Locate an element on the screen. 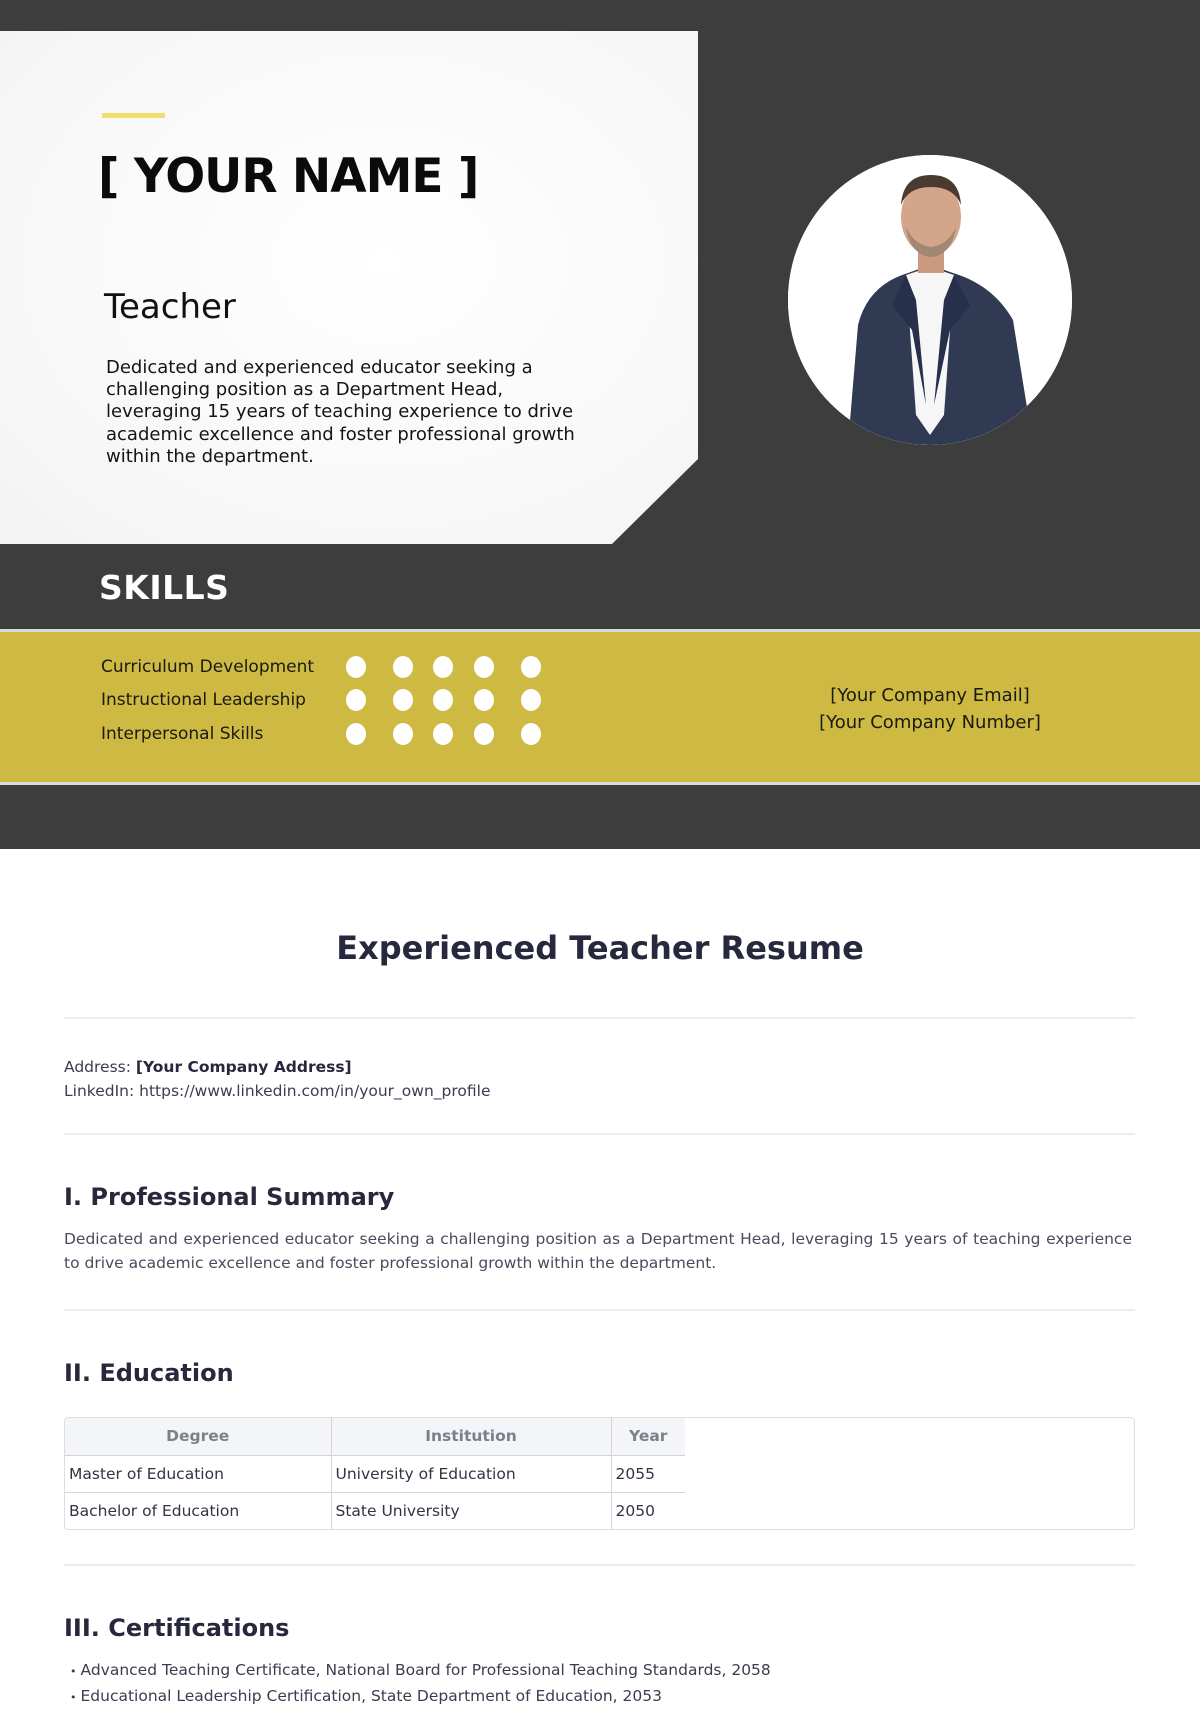 The height and width of the screenshot is (1710, 1200). candidate-name: [ YOUR NAME ] is located at coordinates (288, 176).